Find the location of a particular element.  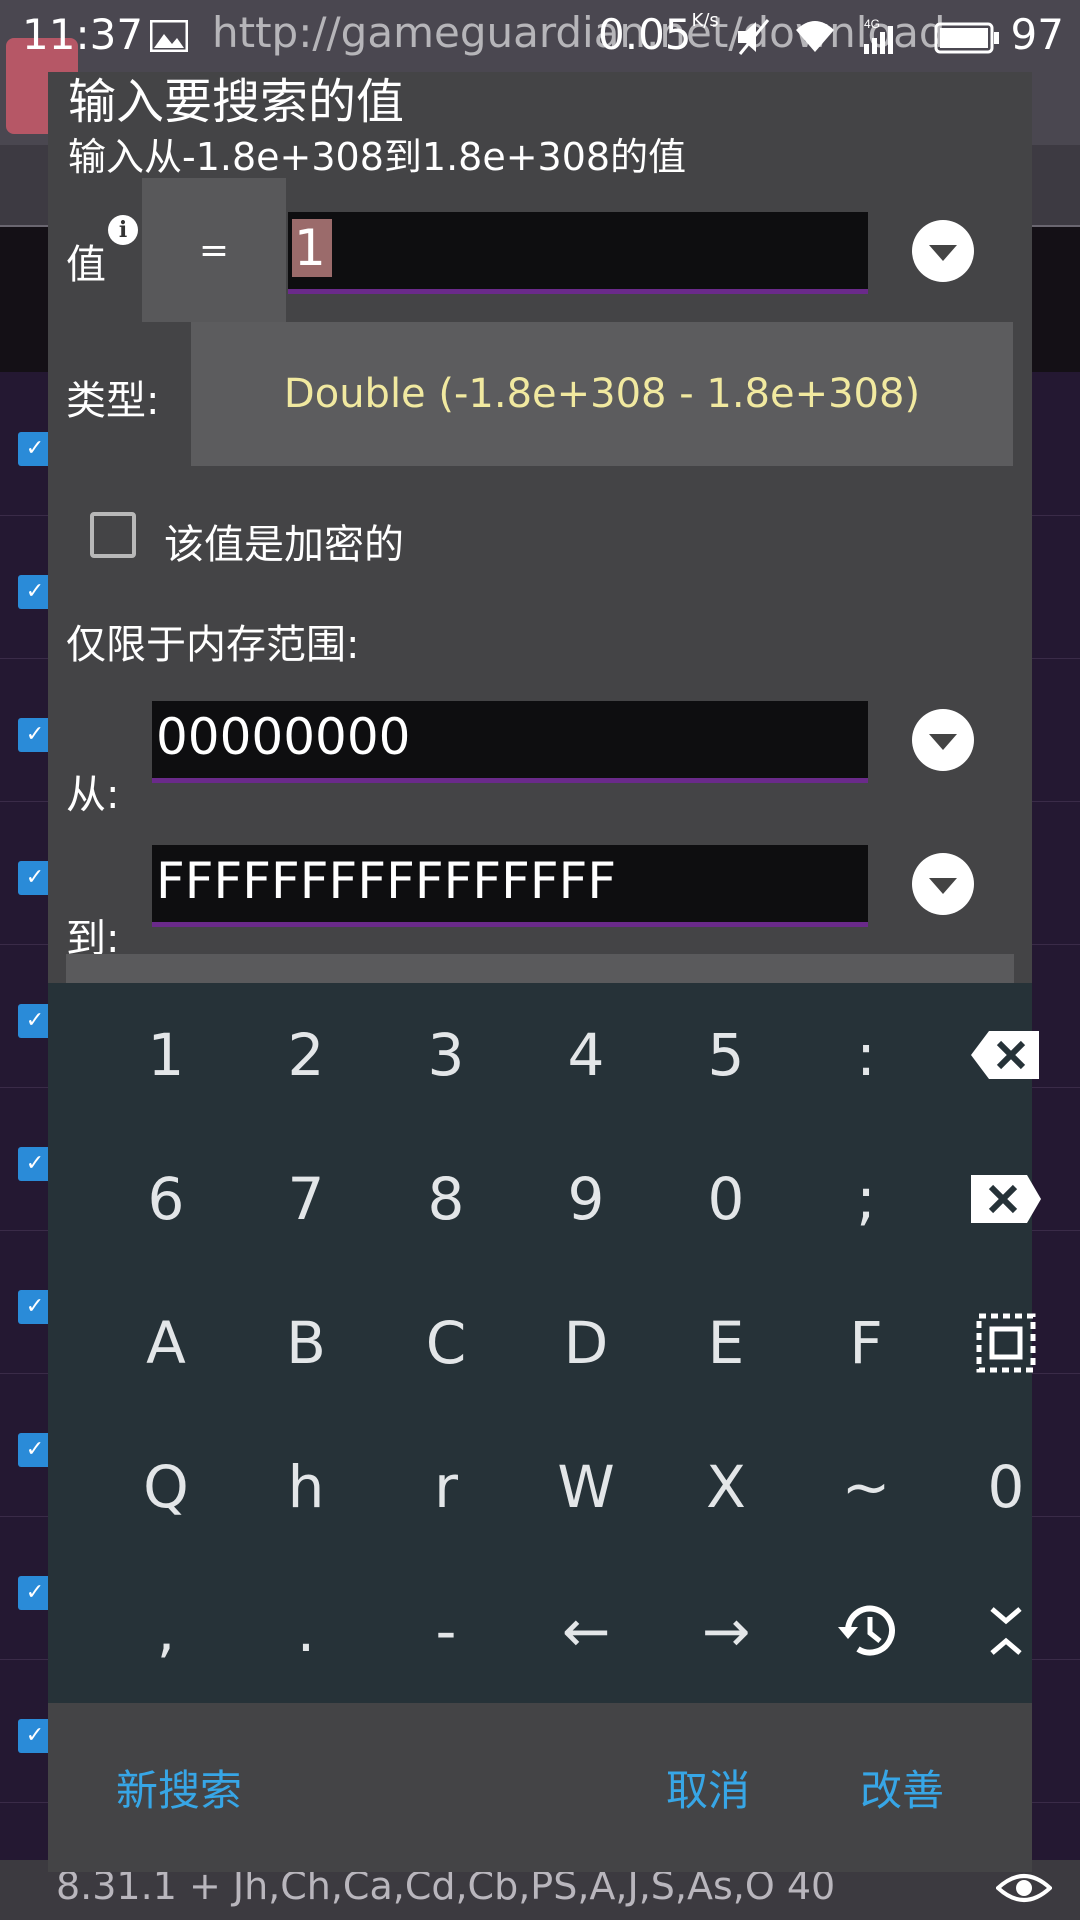

collapse-icon is located at coordinates (1006, 1631).